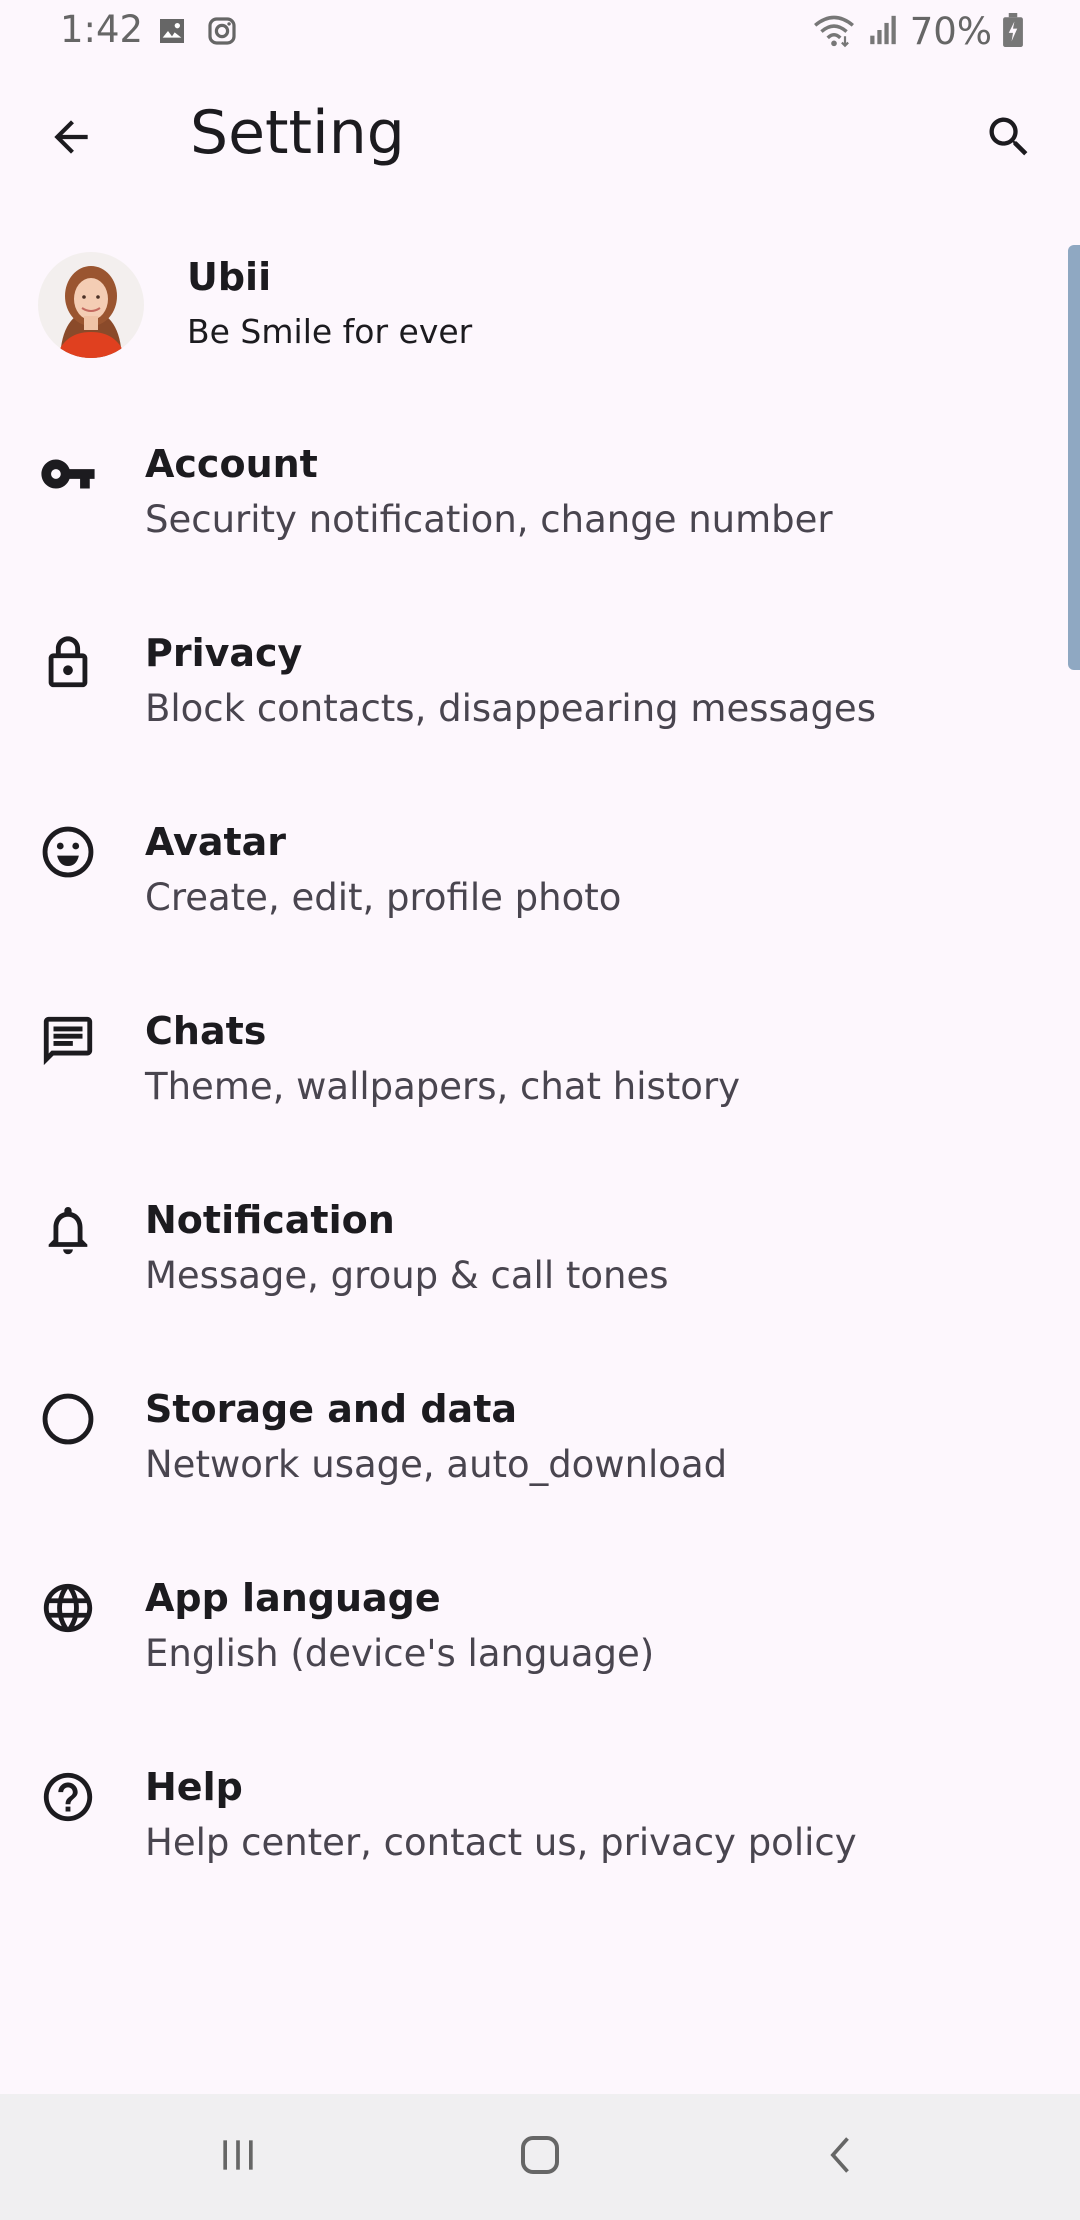 Image resolution: width=1080 pixels, height=2220 pixels. Describe the element at coordinates (530, 874) in the screenshot. I see `settings-item-avatar: Avatar Create, edit, profile photo` at that location.